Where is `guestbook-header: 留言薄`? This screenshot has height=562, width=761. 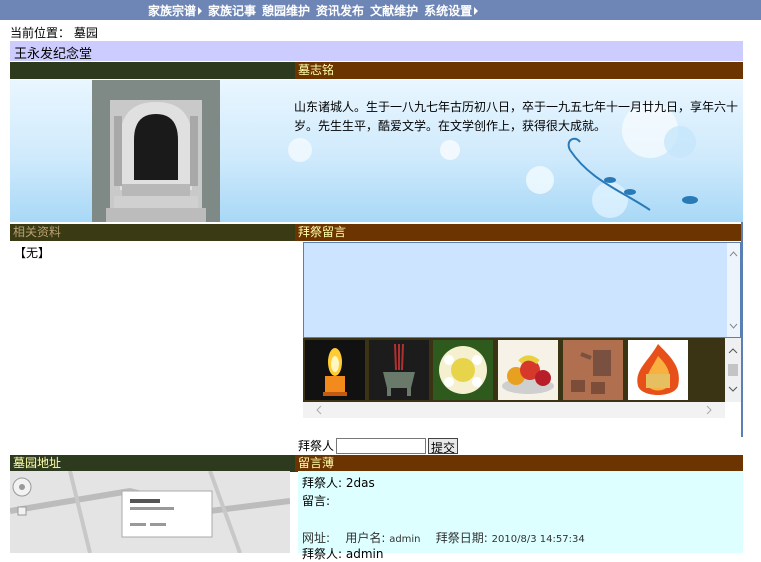
guestbook-header: 留言薄 is located at coordinates (519, 463).